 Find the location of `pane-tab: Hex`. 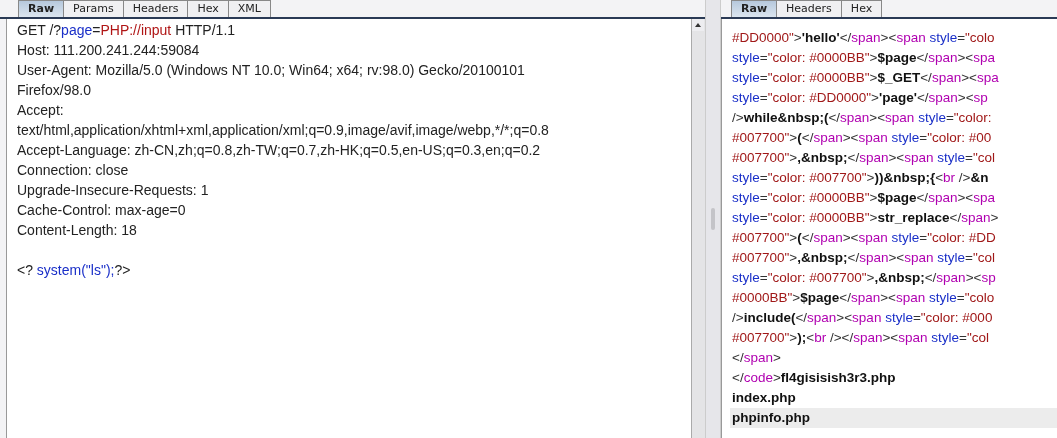

pane-tab: Hex is located at coordinates (861, 8).